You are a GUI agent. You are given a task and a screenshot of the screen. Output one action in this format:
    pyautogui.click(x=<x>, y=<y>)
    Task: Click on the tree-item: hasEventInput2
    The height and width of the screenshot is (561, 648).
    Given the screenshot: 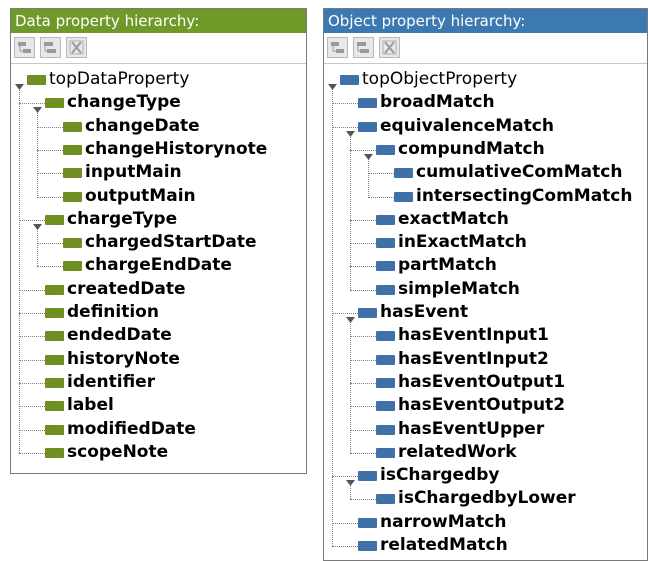 What is the action you would take?
    pyautogui.click(x=485, y=359)
    